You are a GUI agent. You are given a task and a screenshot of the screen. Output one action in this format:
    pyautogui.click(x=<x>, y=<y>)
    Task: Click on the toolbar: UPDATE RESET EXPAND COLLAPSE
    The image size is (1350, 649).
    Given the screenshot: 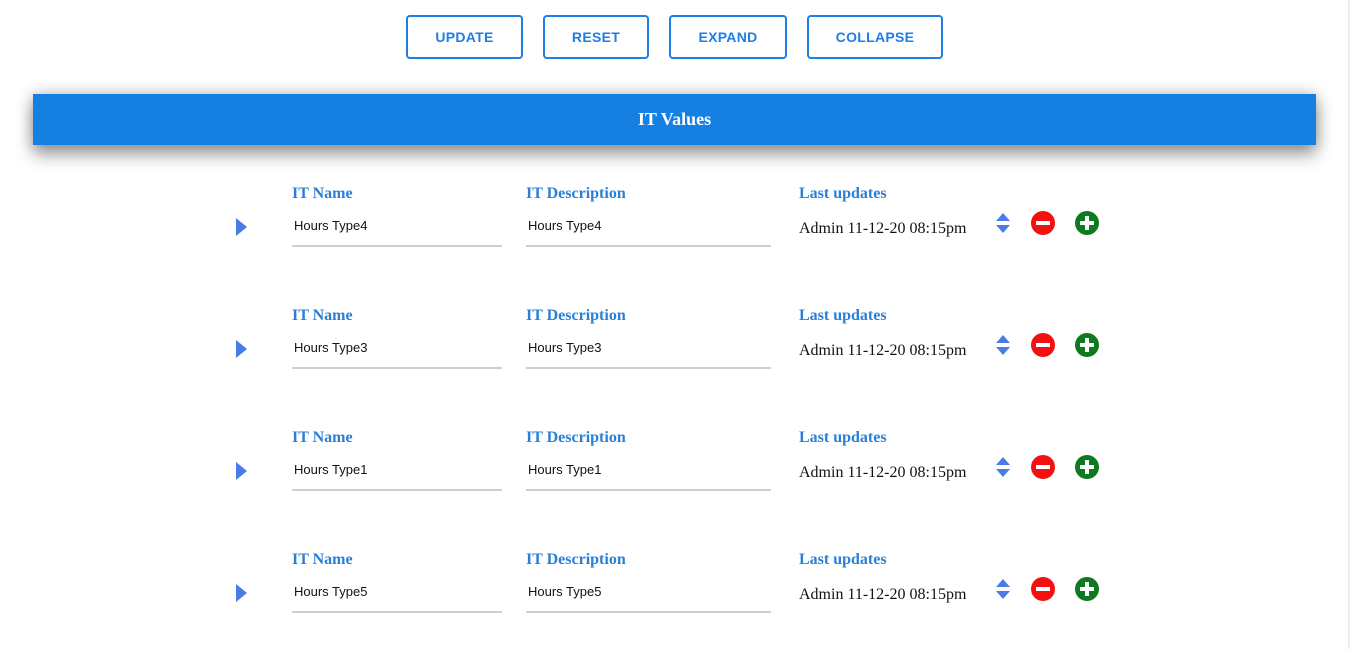 What is the action you would take?
    pyautogui.click(x=675, y=37)
    